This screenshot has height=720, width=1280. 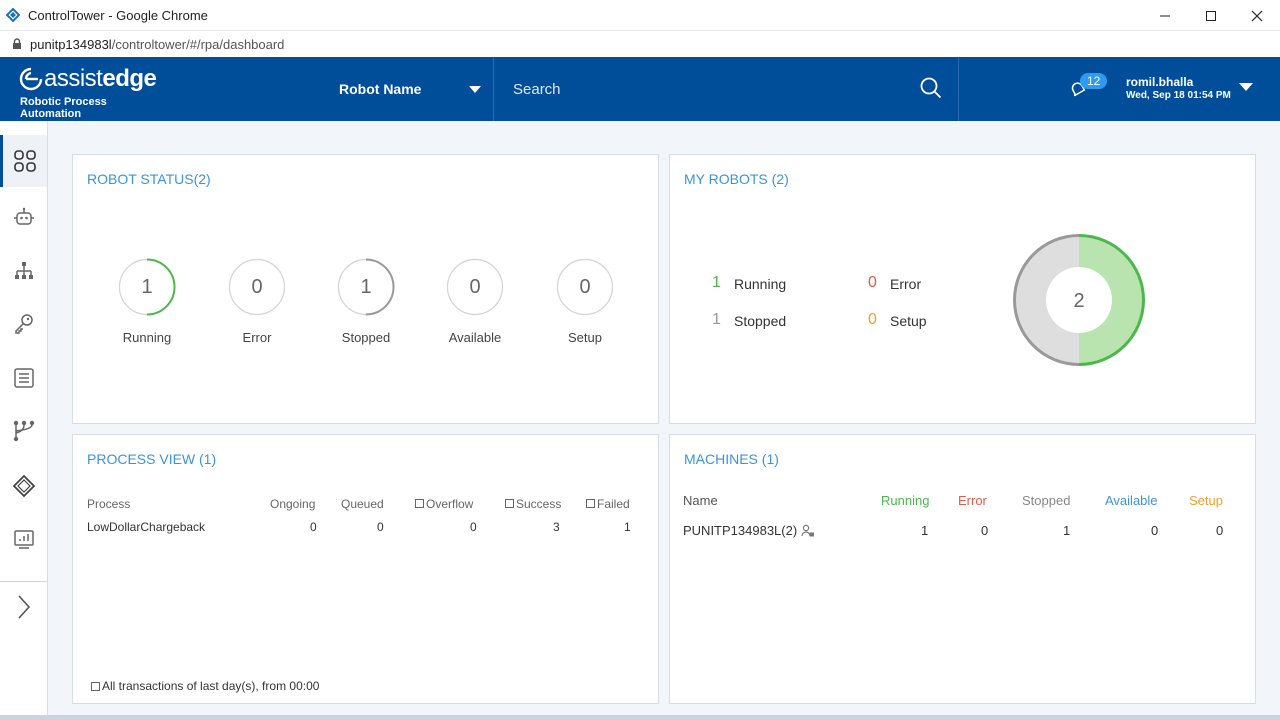 I want to click on process-view-title: PROCESS VIEW (1), so click(x=152, y=459).